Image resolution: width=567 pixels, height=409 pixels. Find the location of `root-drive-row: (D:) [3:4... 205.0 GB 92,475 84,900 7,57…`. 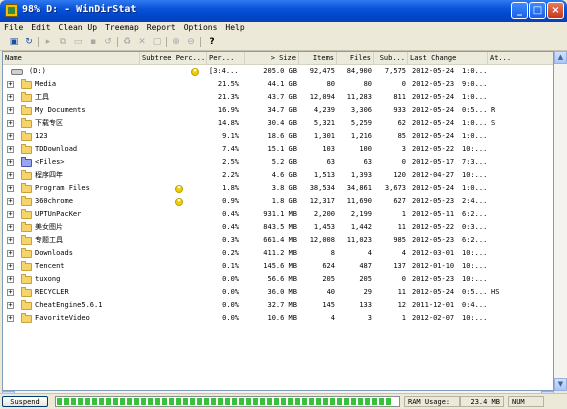

root-drive-row: (D:) [3:4... 205.0 GB 92,475 84,900 7,57… is located at coordinates (278, 71).